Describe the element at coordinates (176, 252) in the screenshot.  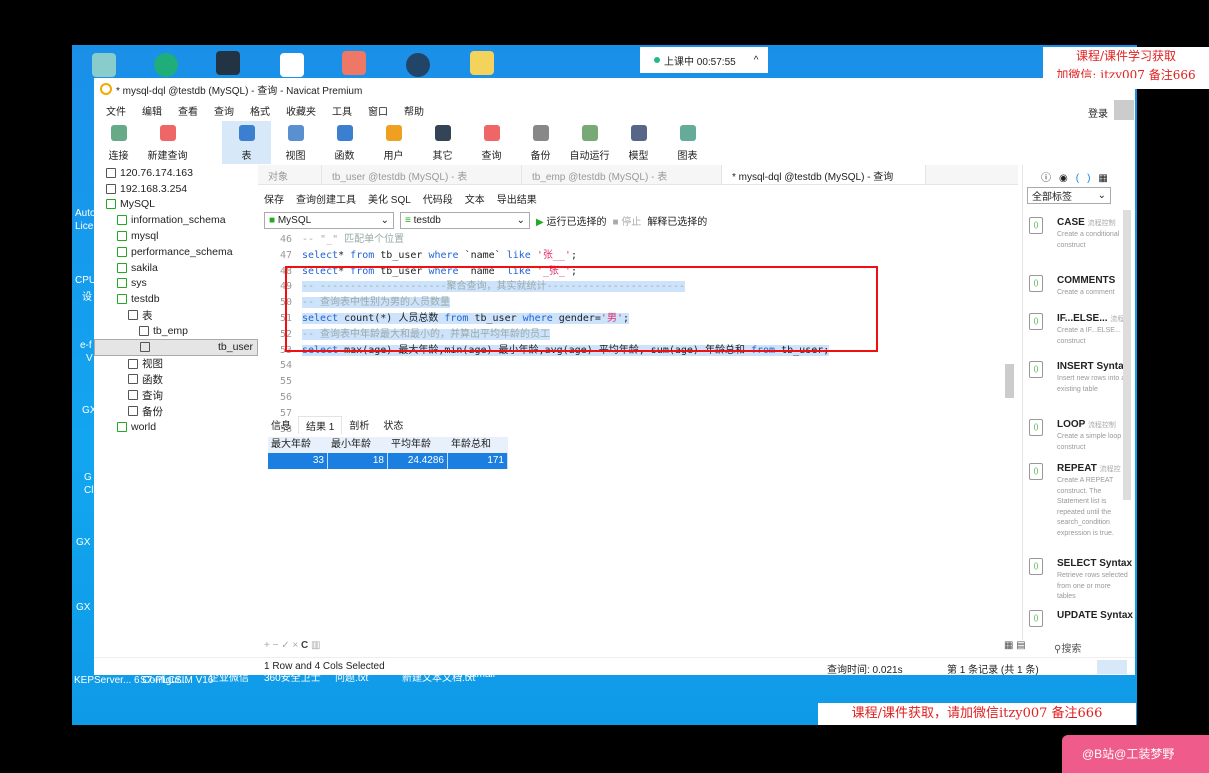
I see `tree-item: performance_schema` at that location.